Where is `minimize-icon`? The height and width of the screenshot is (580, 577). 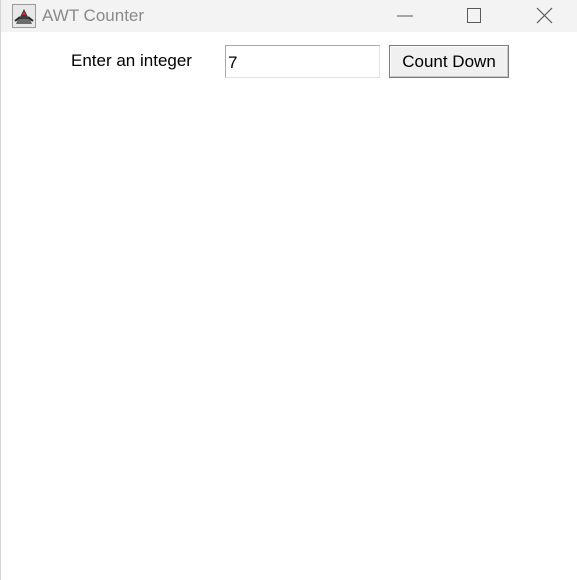
minimize-icon is located at coordinates (405, 16).